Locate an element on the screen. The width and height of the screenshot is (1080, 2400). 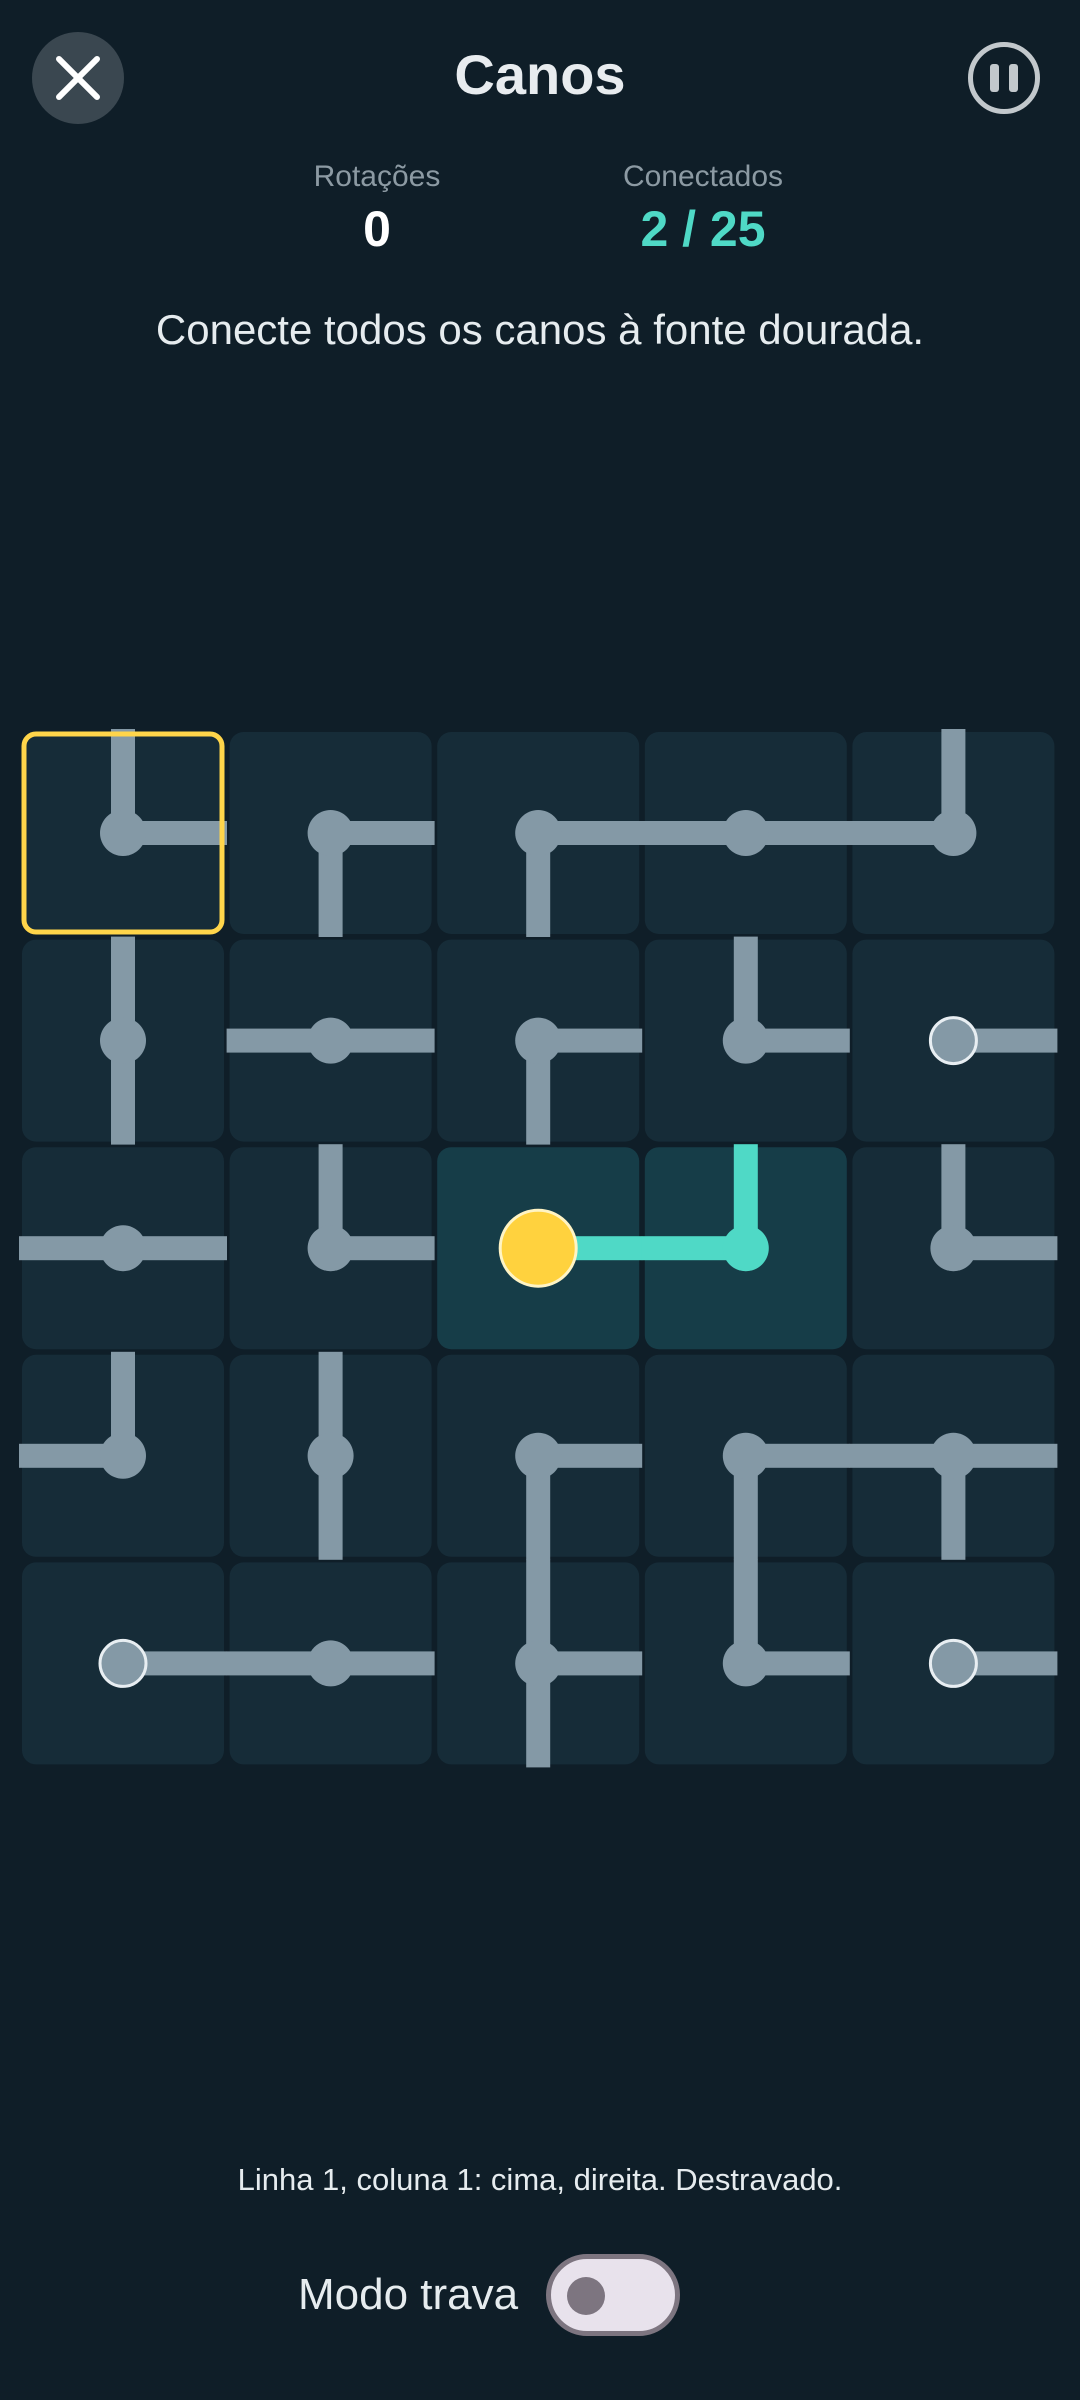
source-icon is located at coordinates (538, 1248).